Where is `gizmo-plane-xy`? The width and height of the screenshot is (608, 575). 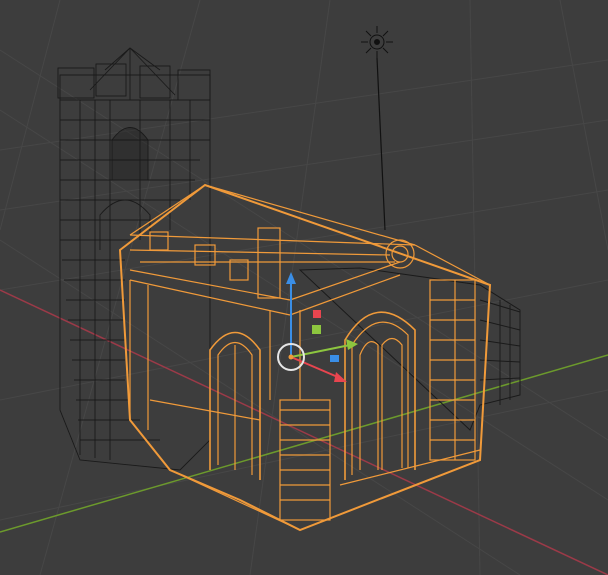 gizmo-plane-xy is located at coordinates (334, 358).